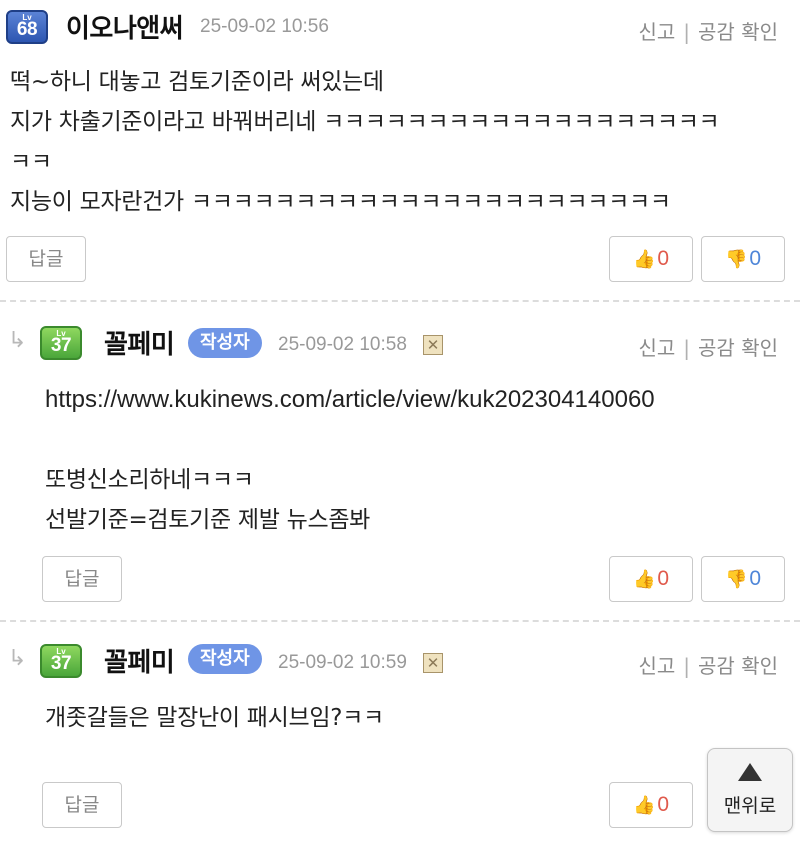 This screenshot has width=800, height=856. I want to click on comment-date: 25-09-02 10:59, so click(342, 662).